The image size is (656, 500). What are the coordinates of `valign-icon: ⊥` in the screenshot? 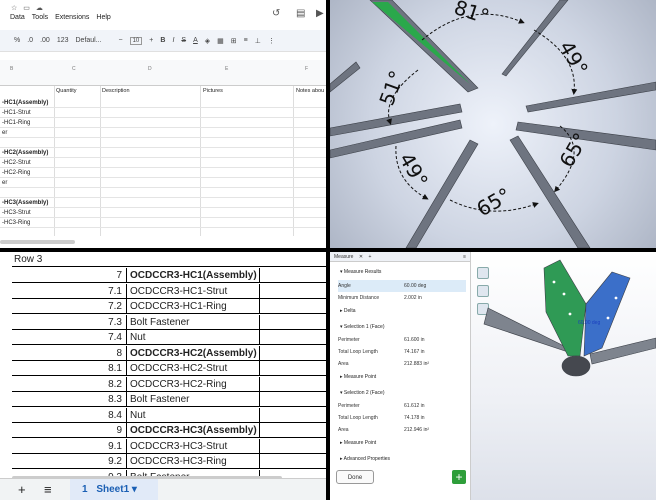 It's located at (258, 41).